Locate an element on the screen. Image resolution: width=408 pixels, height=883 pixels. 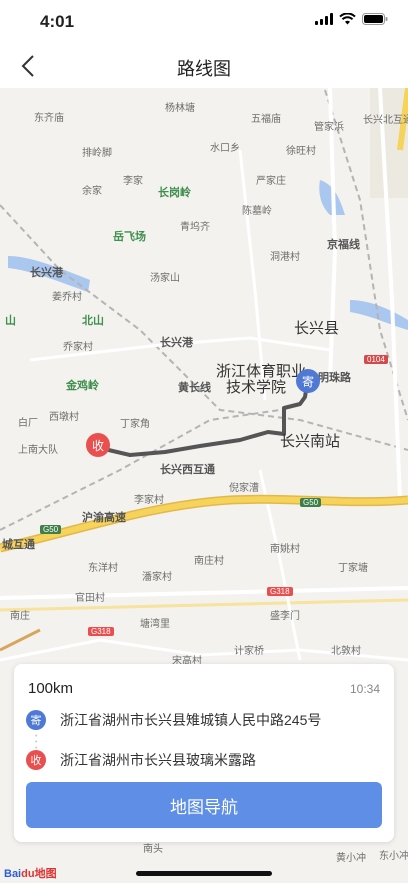
place-label: 潘家村 is located at coordinates (157, 577).